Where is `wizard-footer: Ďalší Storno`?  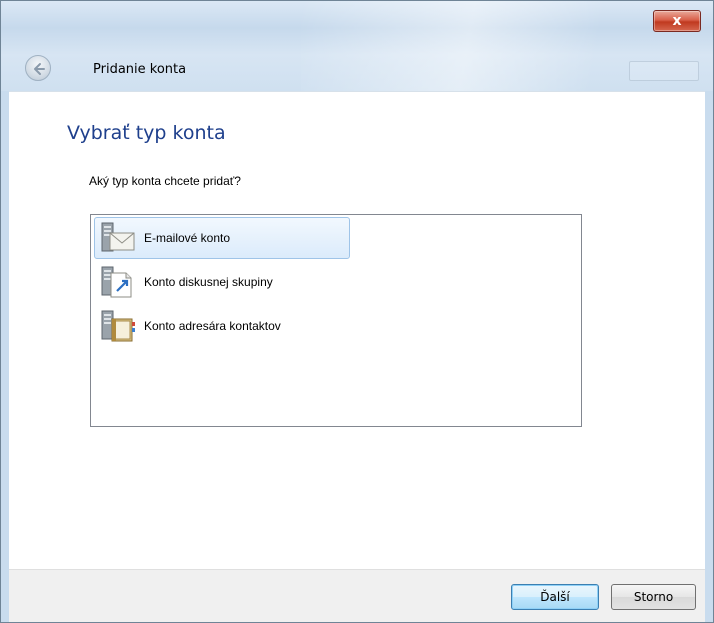
wizard-footer: Ďalší Storno is located at coordinates (357, 595).